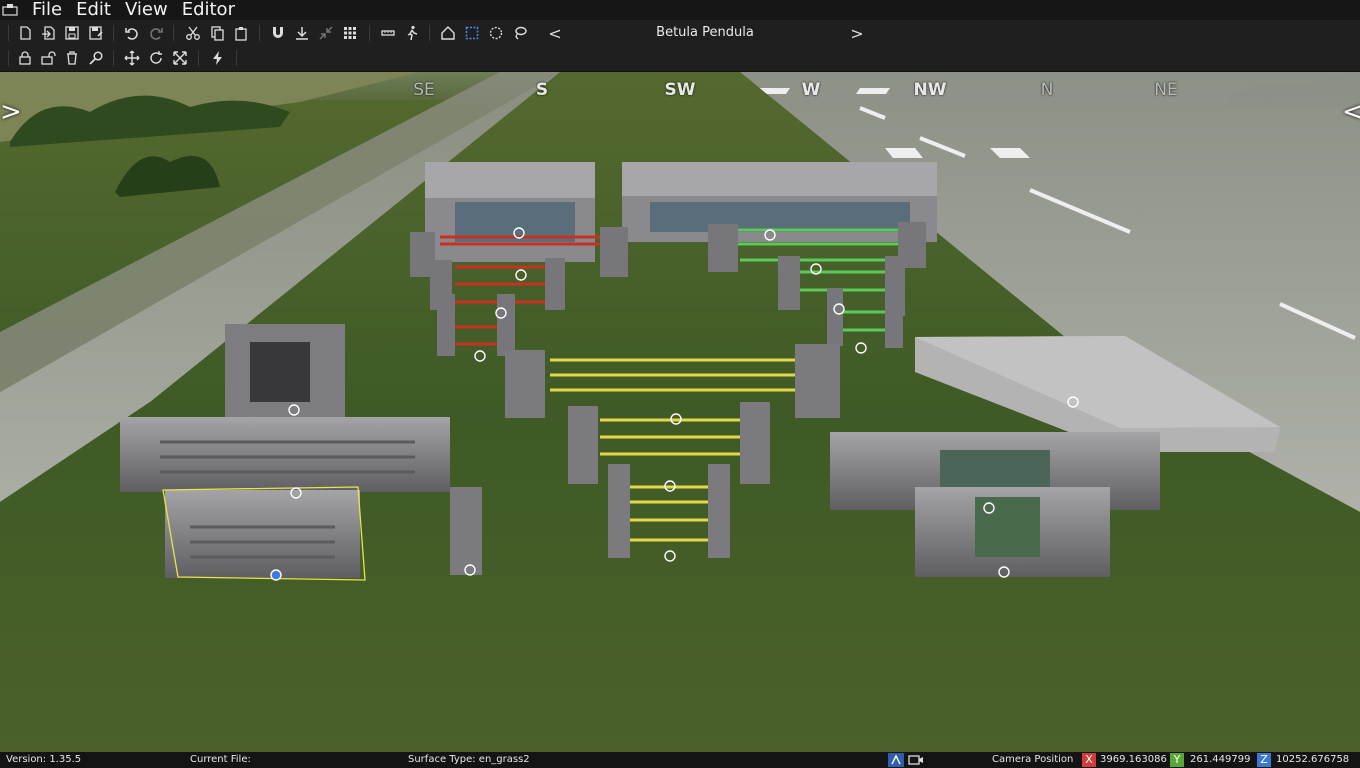 The height and width of the screenshot is (768, 1360). Describe the element at coordinates (44, 759) in the screenshot. I see `version-text: Version: 1.35.5` at that location.